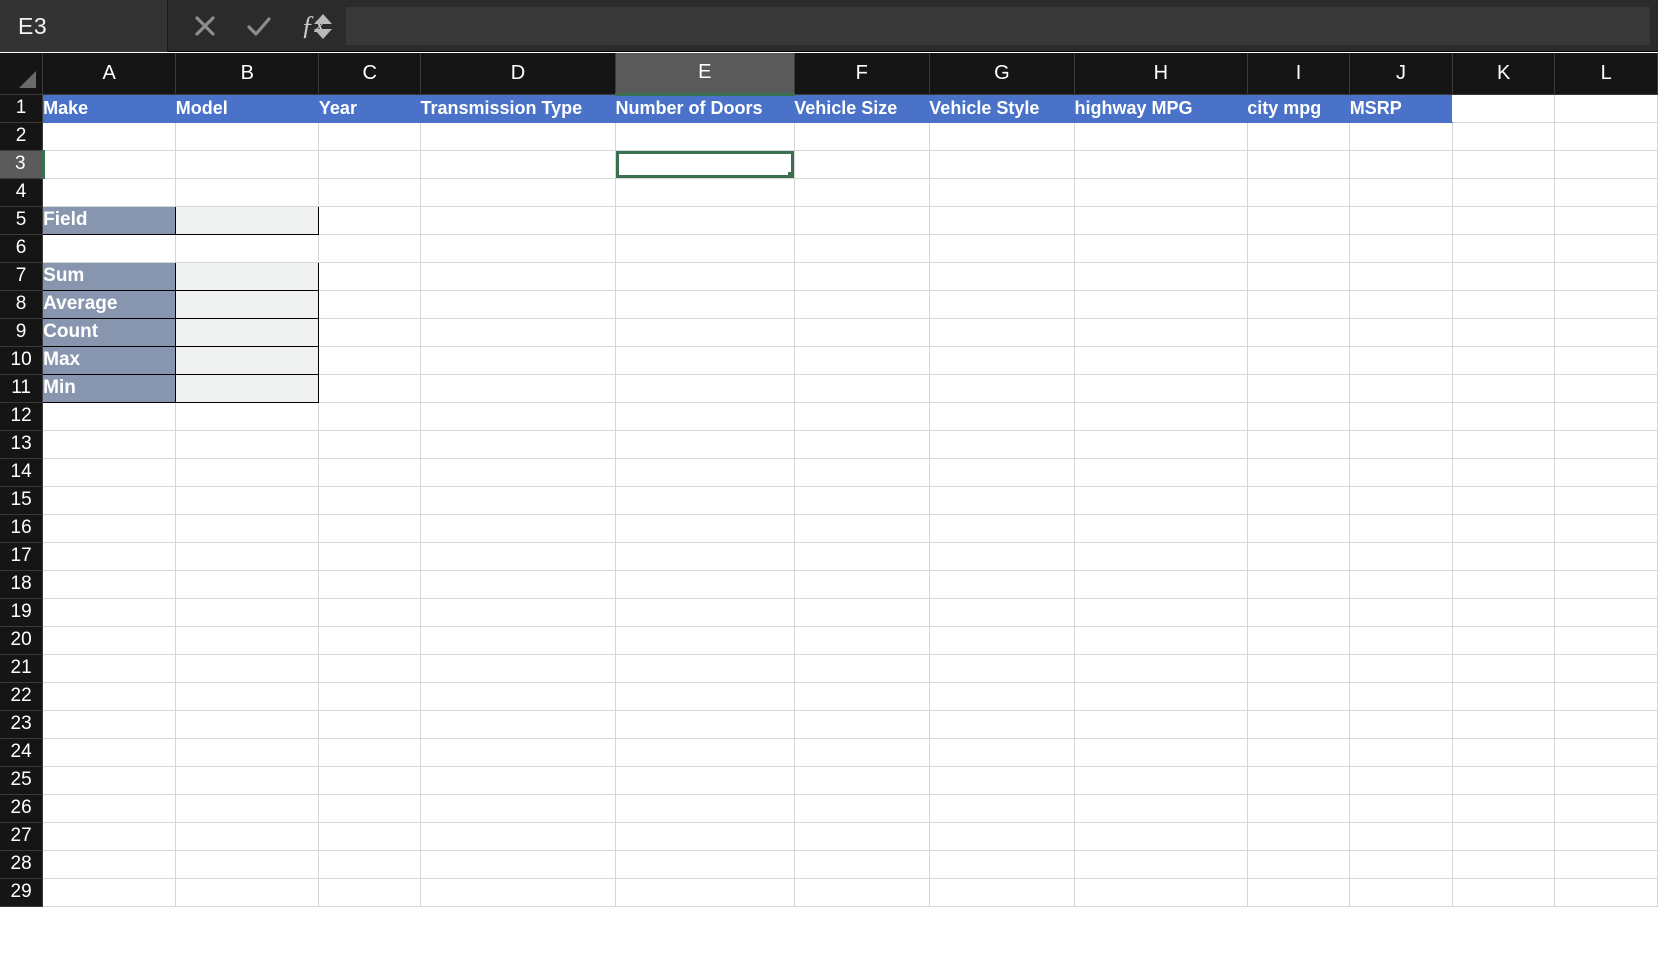 This screenshot has height=958, width=1658. I want to click on cell-I4, so click(1299, 192).